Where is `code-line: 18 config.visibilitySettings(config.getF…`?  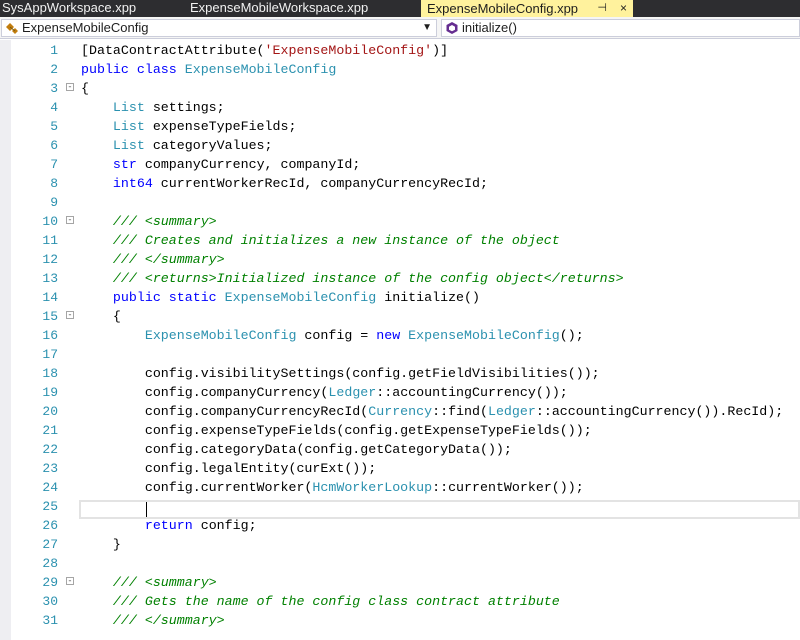 code-line: 18 config.visibilitySettings(config.getF… is located at coordinates (400, 373).